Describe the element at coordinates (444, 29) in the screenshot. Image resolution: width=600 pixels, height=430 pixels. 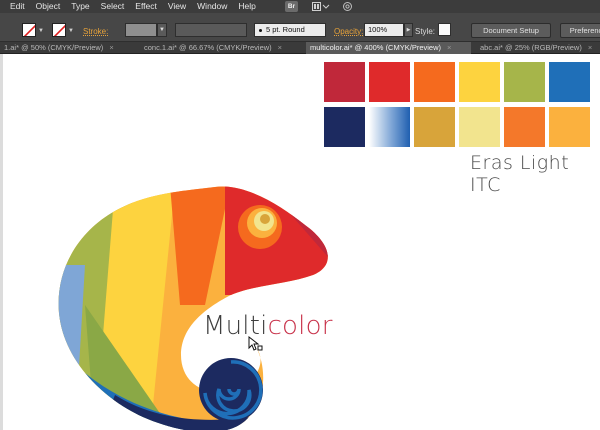
I see `graphic-style-swatch` at that location.